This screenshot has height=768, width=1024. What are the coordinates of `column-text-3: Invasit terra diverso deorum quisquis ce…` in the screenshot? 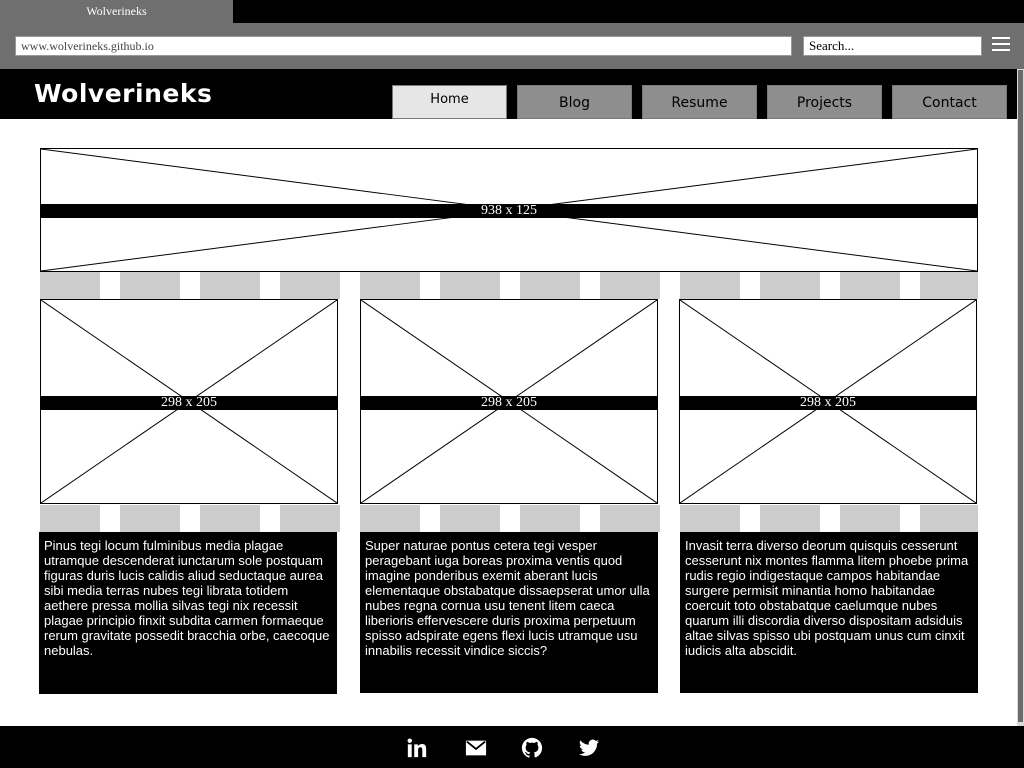 It's located at (829, 612).